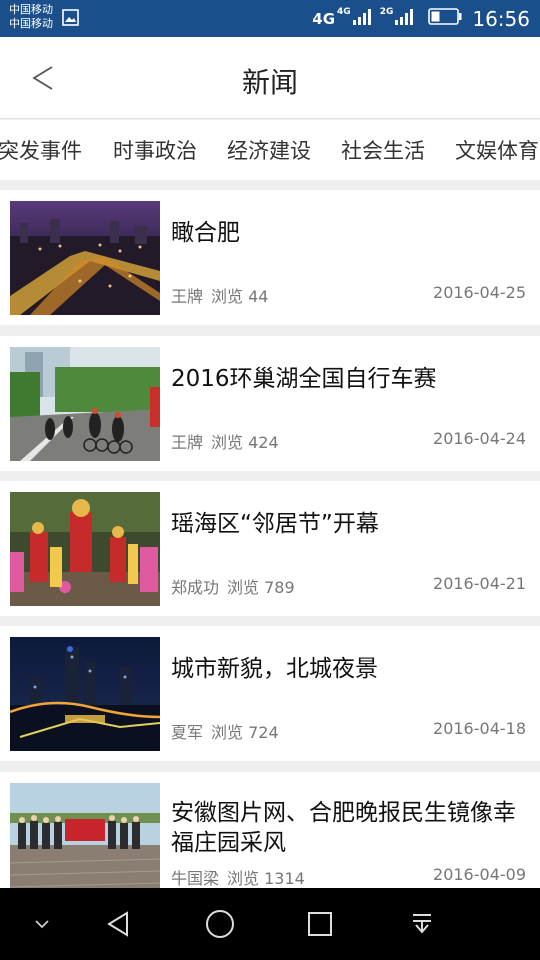 The image size is (540, 960). Describe the element at coordinates (31, 23) in the screenshot. I see `carrier-2: 中国移动` at that location.